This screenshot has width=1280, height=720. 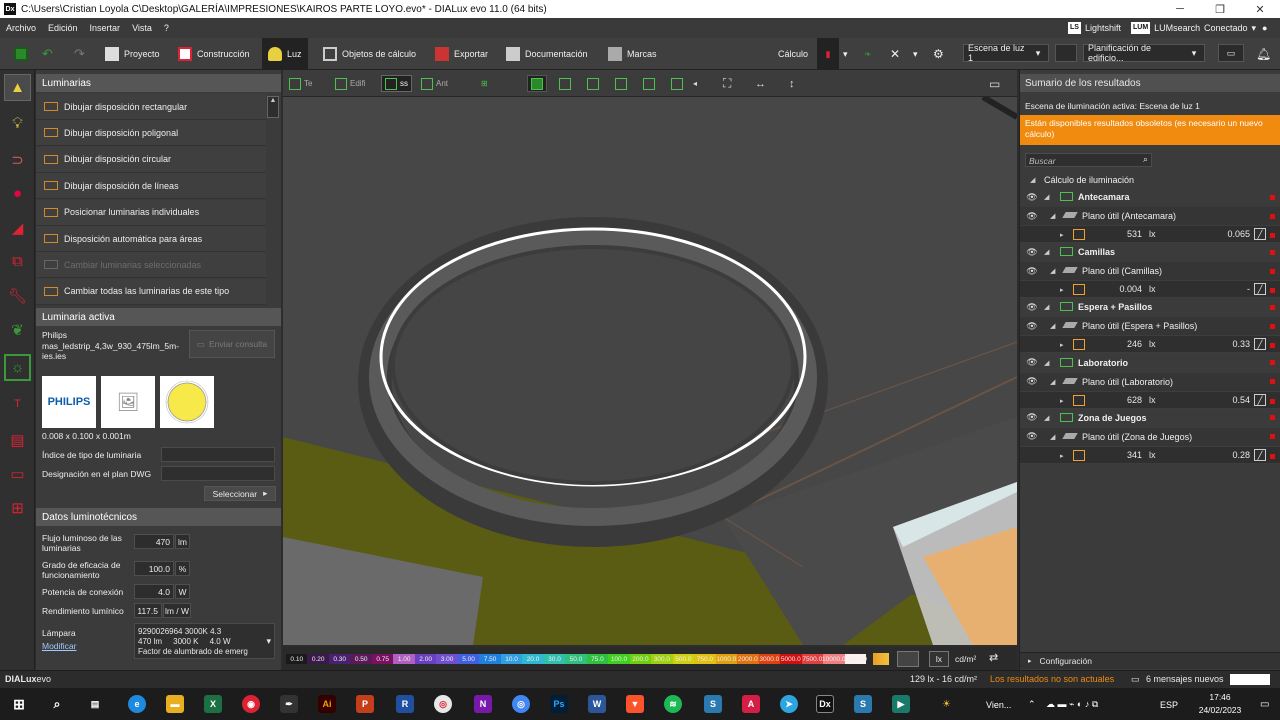 What do you see at coordinates (751, 704) in the screenshot?
I see `autocad-icon: A` at bounding box center [751, 704].